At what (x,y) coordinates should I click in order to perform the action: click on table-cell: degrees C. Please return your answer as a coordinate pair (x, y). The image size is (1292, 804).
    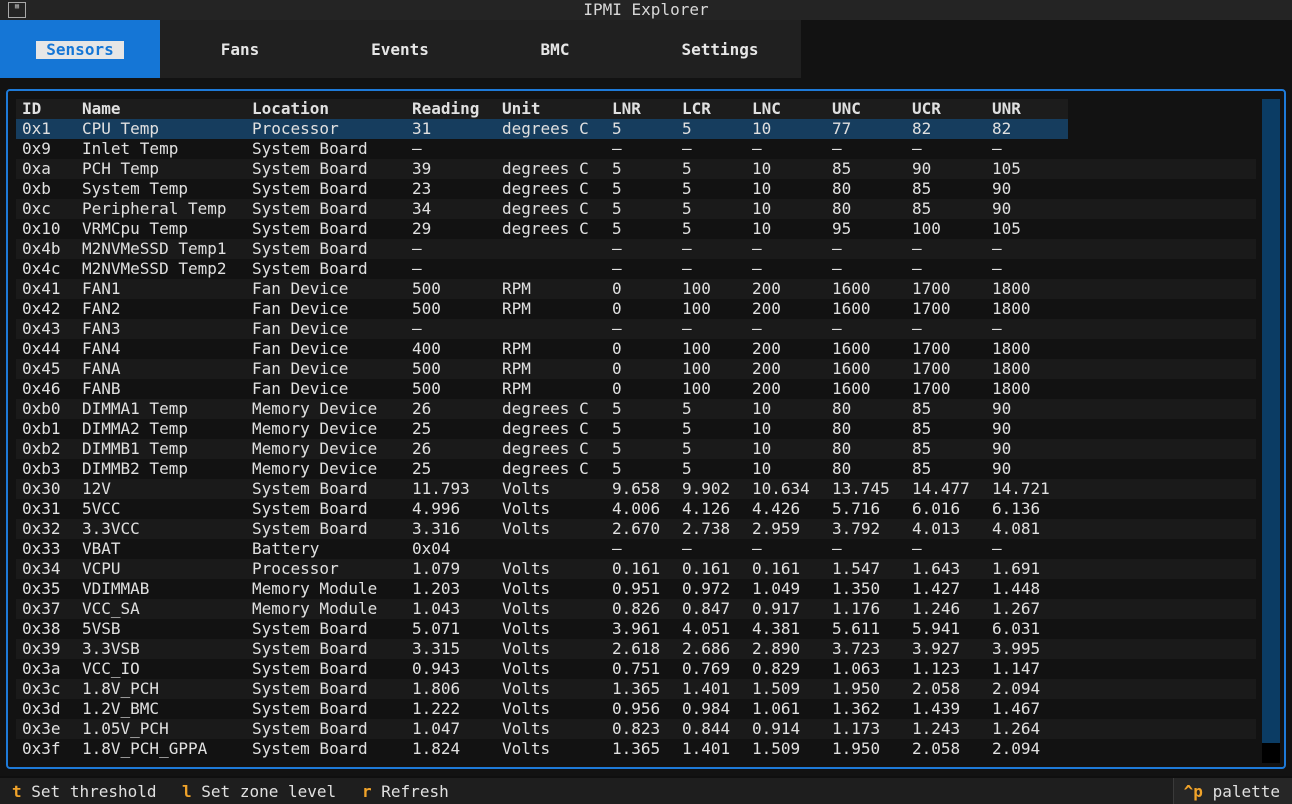
    Looking at the image, I should click on (545, 168).